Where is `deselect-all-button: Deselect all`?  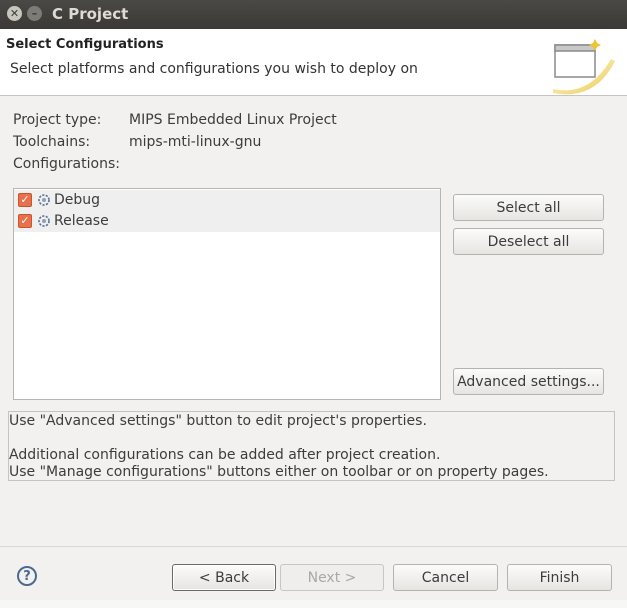 deselect-all-button: Deselect all is located at coordinates (528, 241).